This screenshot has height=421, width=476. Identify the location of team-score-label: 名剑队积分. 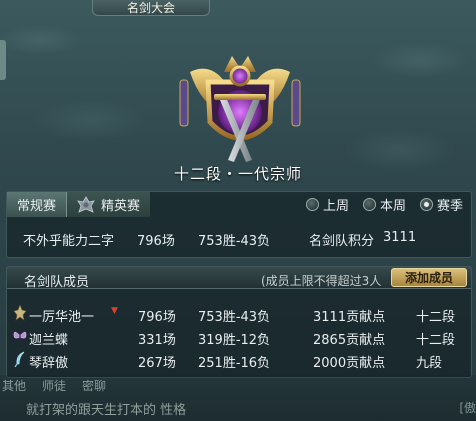
(342, 241).